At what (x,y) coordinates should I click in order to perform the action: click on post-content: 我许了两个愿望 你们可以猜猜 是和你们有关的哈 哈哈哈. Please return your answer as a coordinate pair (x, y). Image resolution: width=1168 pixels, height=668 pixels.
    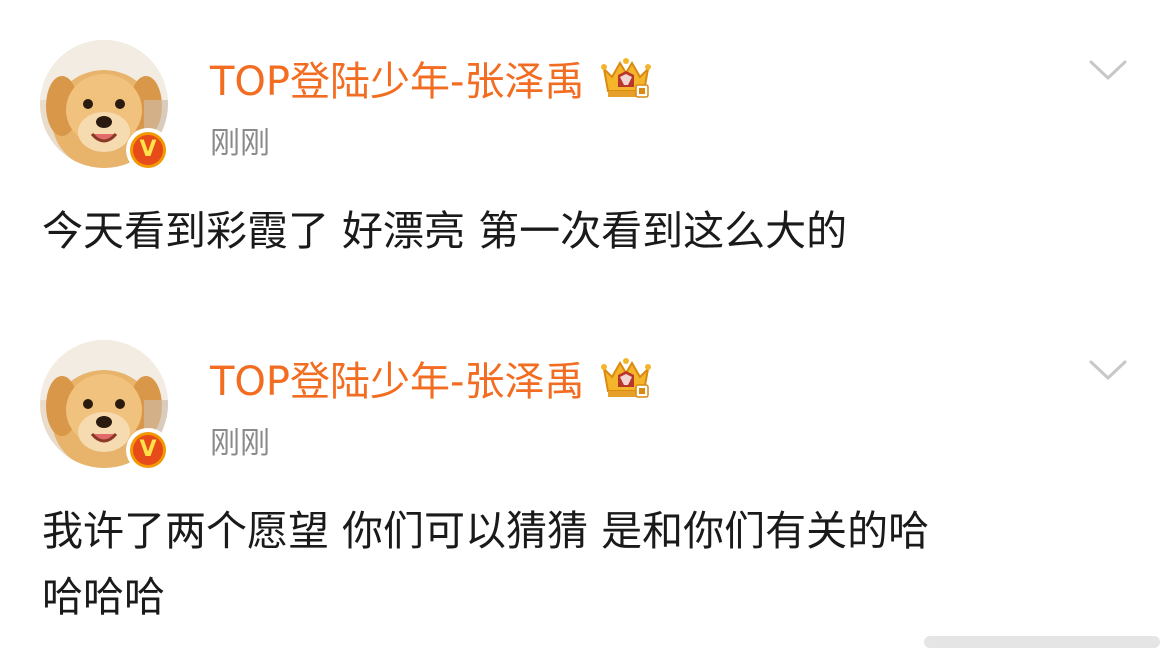
    Looking at the image, I should click on (486, 564).